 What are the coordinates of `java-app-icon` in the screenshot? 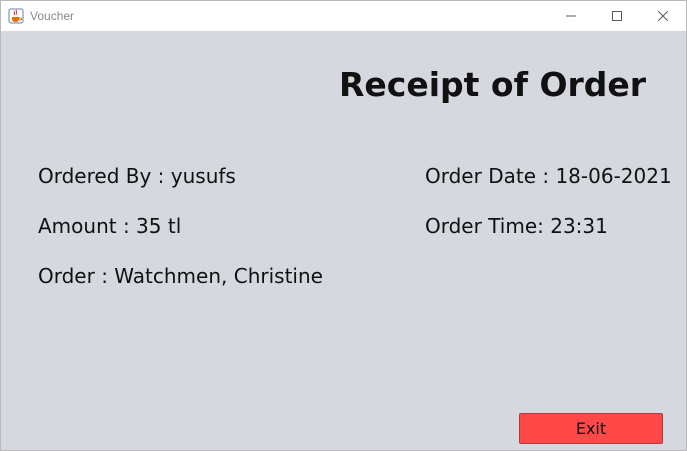 It's located at (16, 16).